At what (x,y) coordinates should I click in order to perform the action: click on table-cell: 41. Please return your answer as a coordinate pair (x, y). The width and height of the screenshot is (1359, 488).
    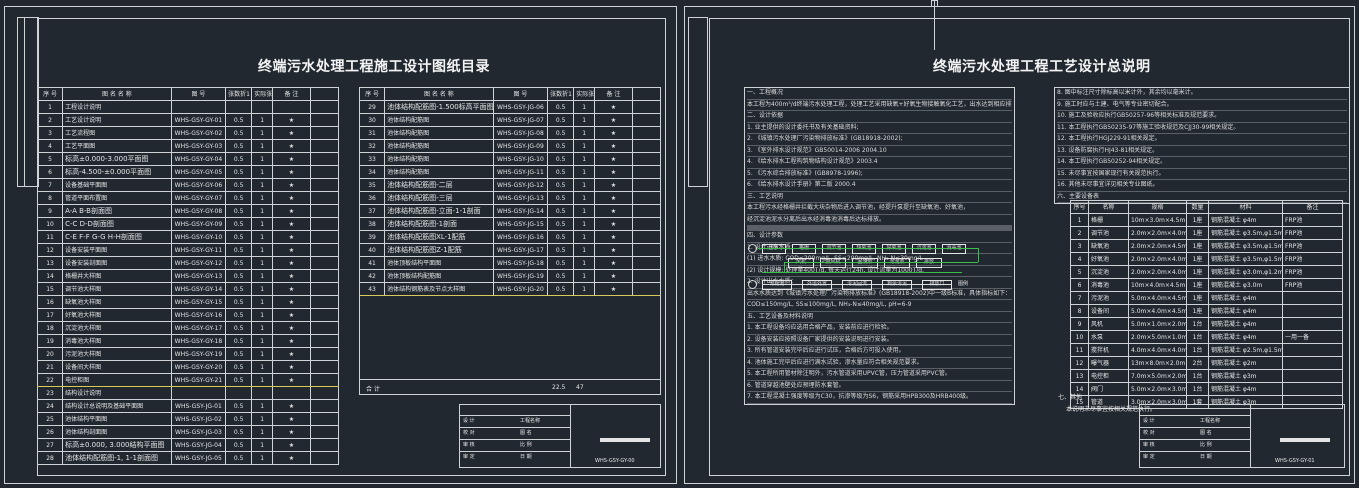
    Looking at the image, I should click on (372, 263).